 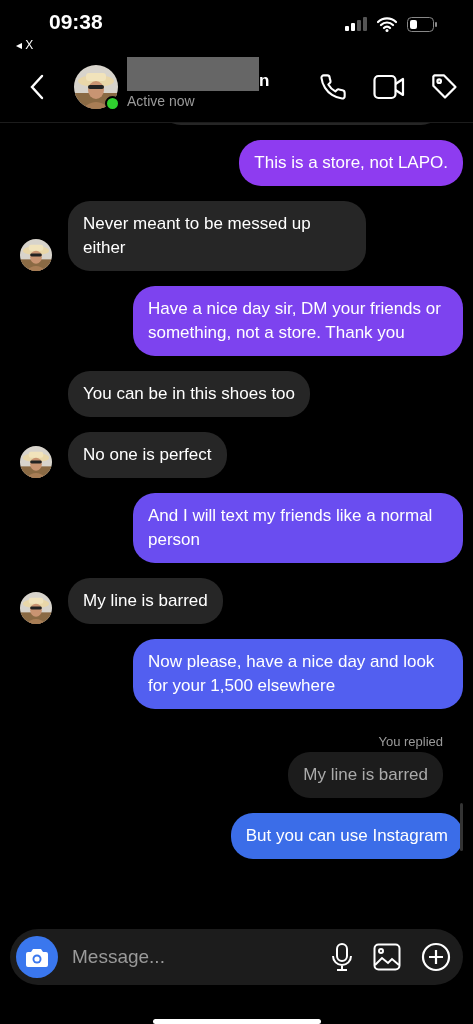 I want to click on reply-label: You replied, so click(x=410, y=741).